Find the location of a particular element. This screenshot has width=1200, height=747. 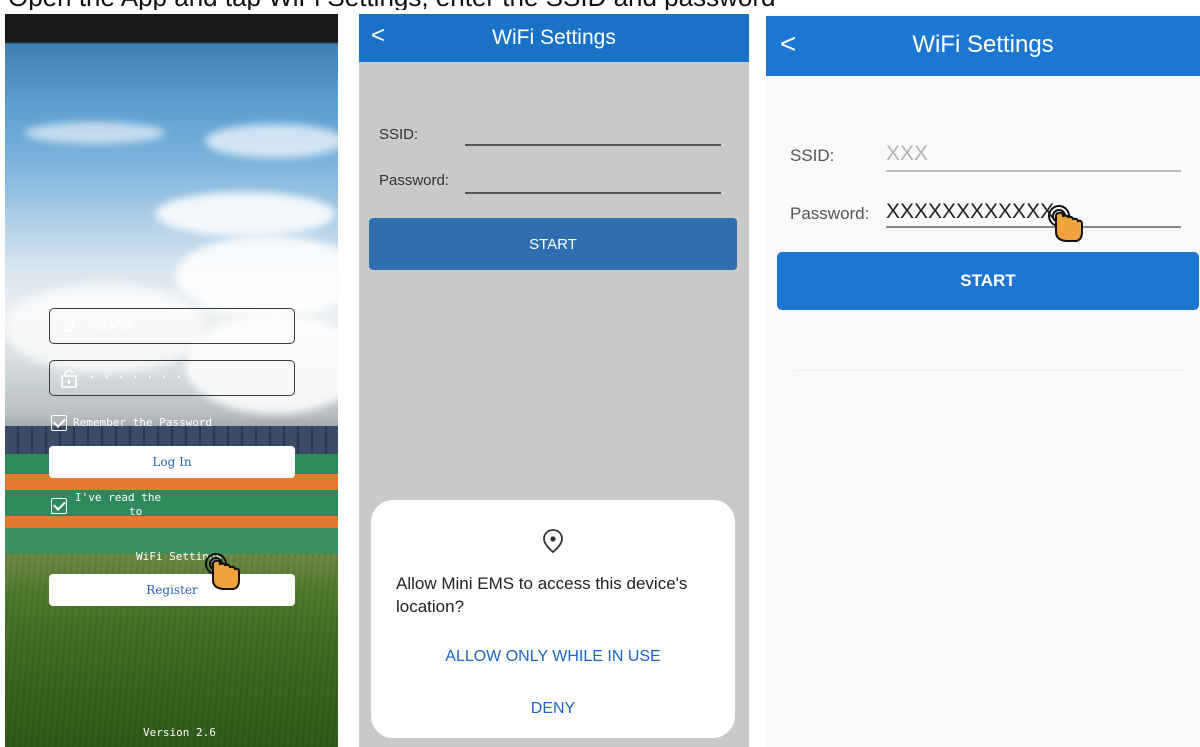

ssid-input is located at coordinates (593, 145).